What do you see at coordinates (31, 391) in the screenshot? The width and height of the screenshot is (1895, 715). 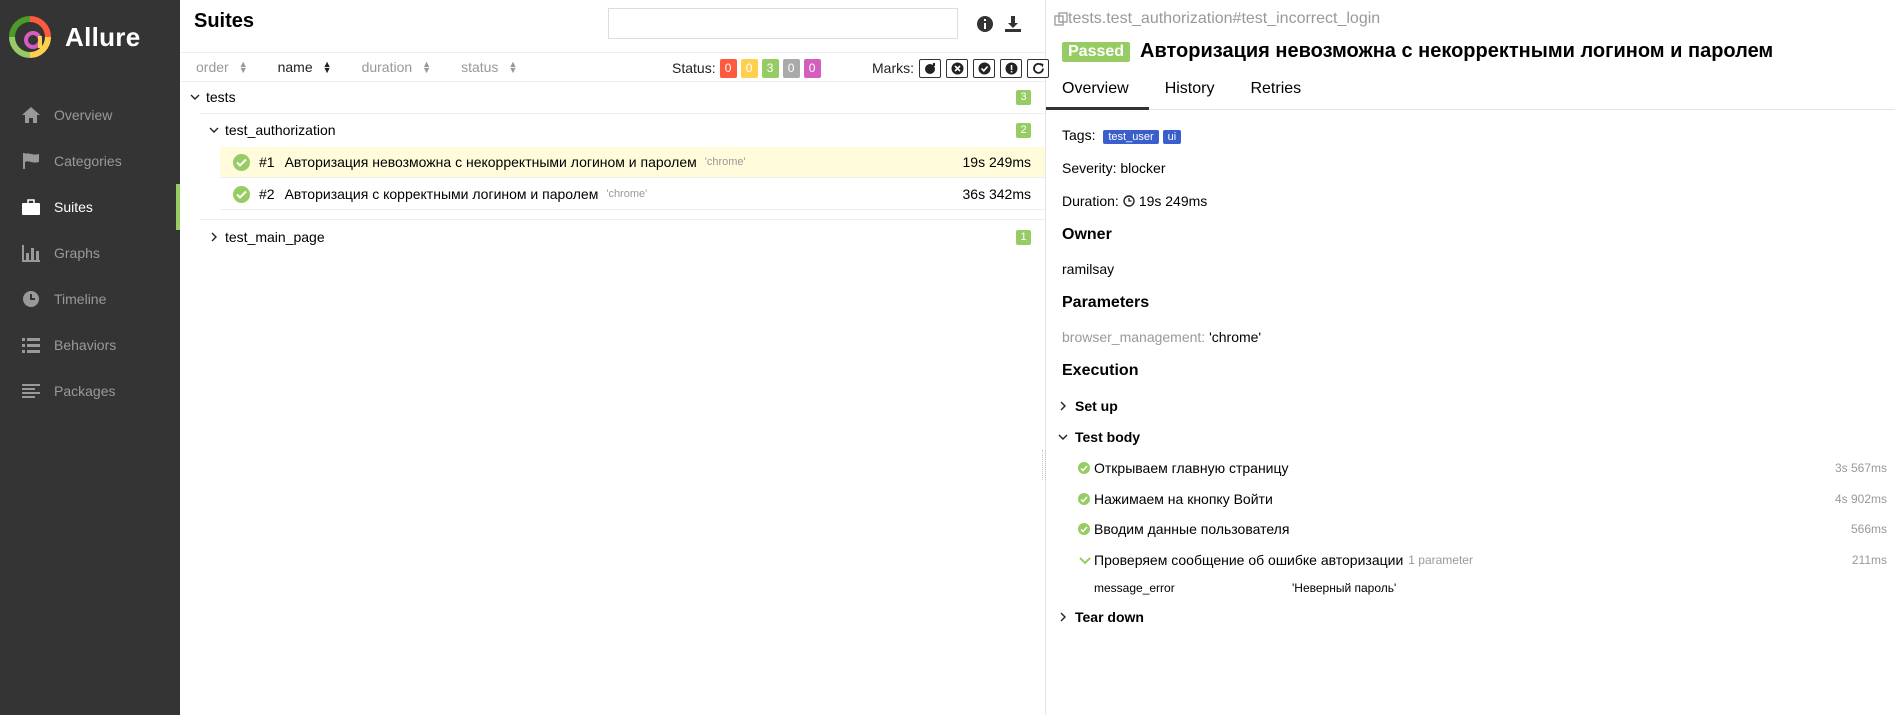 I see `align-left-icon` at bounding box center [31, 391].